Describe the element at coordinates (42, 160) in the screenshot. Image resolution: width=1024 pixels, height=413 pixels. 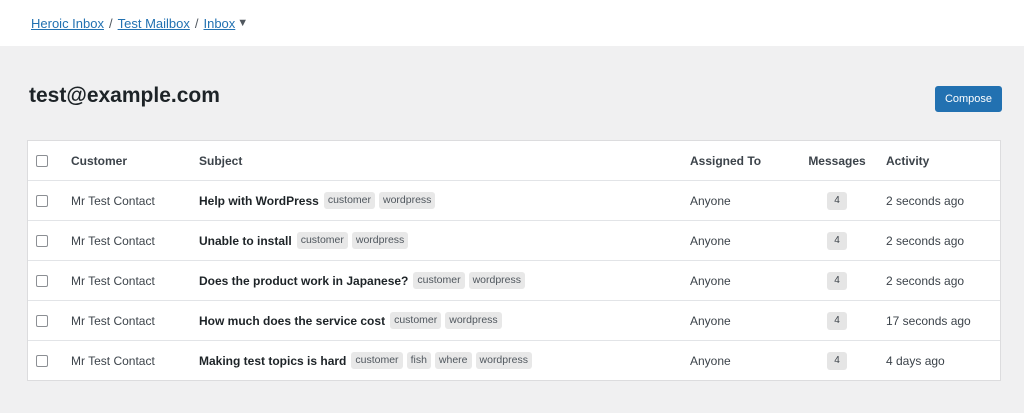
I see `select-all-checkbox` at that location.